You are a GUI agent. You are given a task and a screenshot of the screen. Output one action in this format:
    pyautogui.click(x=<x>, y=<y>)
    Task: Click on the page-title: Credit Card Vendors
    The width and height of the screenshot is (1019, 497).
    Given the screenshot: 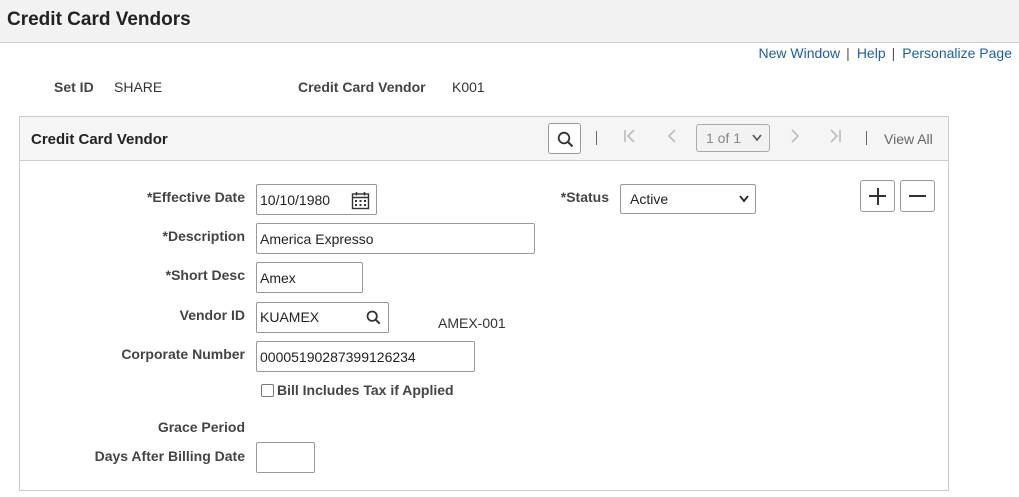 What is the action you would take?
    pyautogui.click(x=99, y=19)
    